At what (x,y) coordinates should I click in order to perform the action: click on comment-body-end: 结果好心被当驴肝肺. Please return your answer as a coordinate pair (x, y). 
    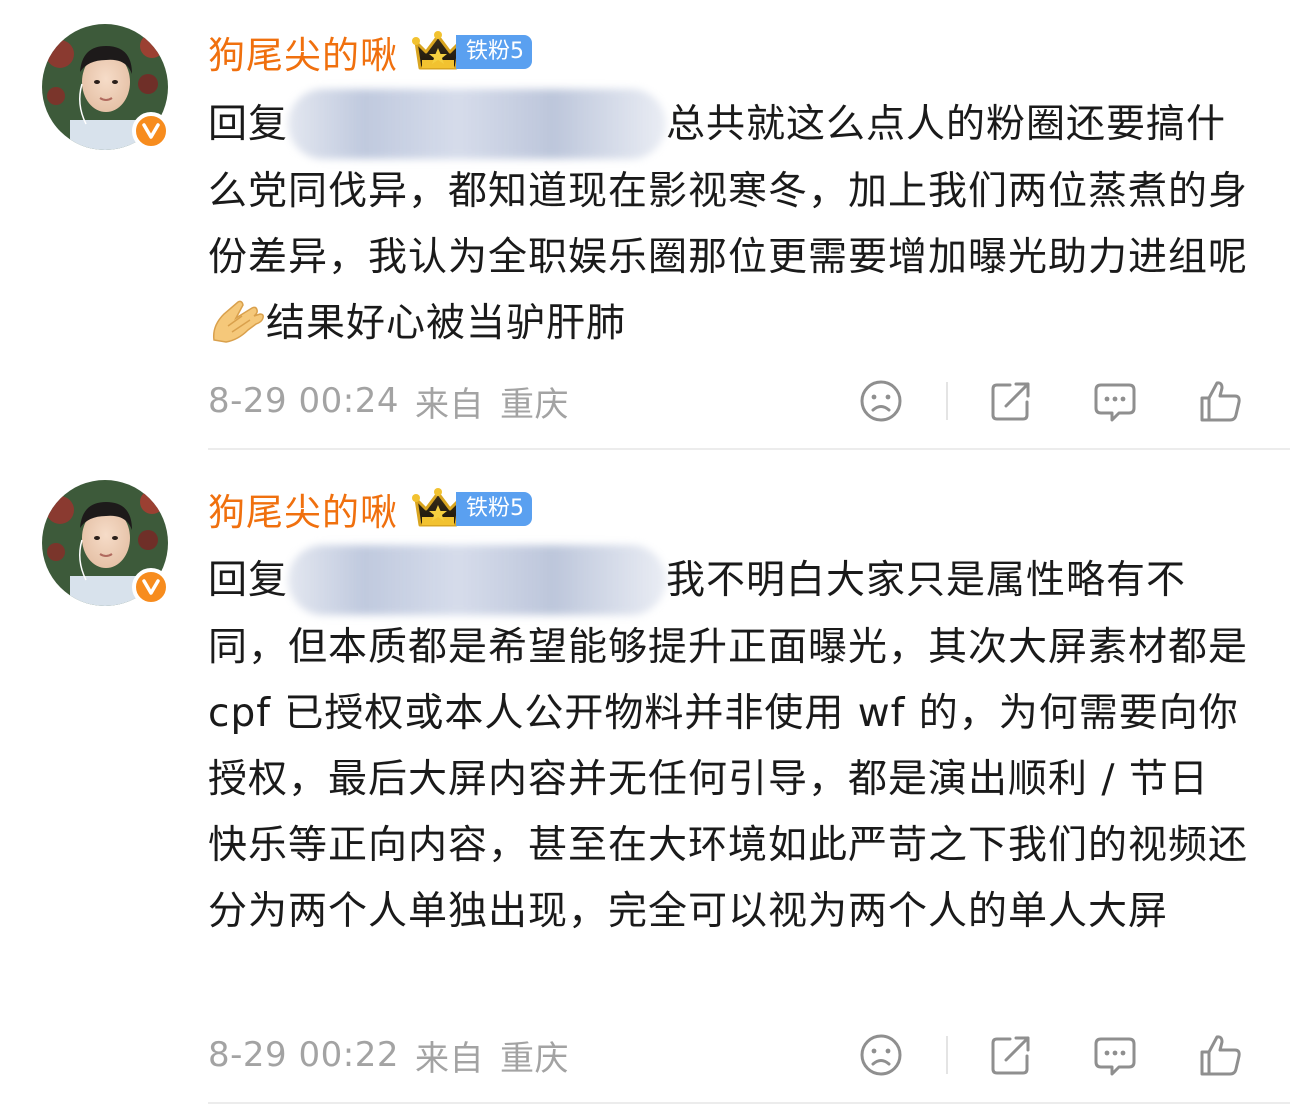
    Looking at the image, I should click on (446, 323).